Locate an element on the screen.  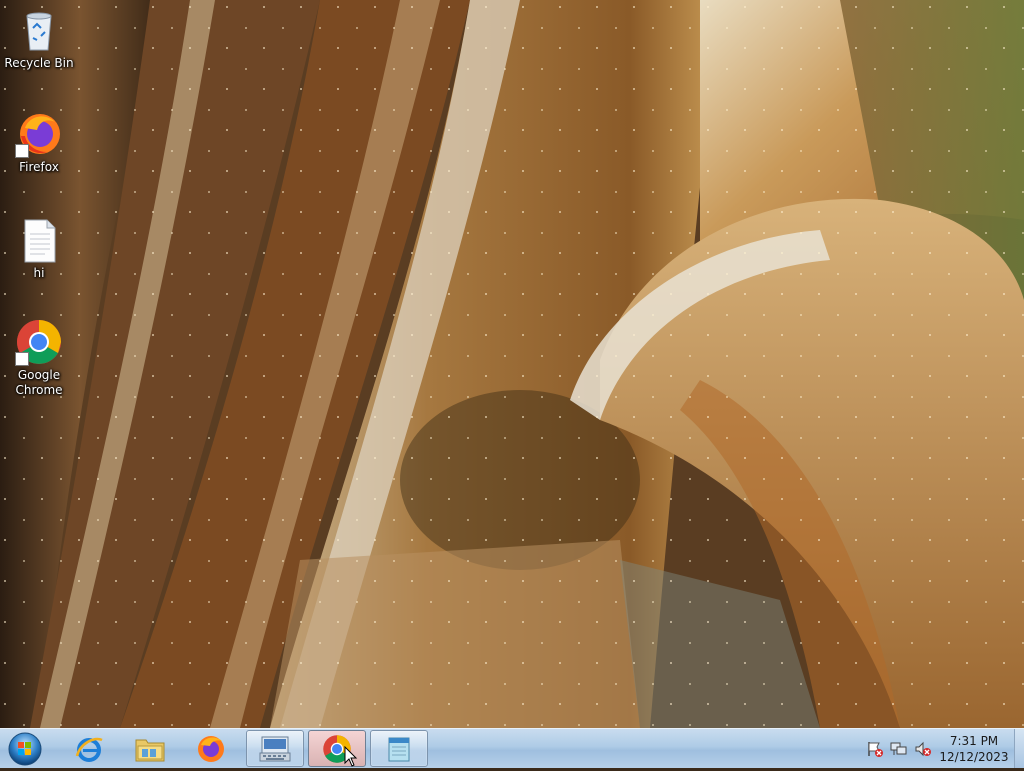
taskbar-windows-explorer is located at coordinates (150, 748).